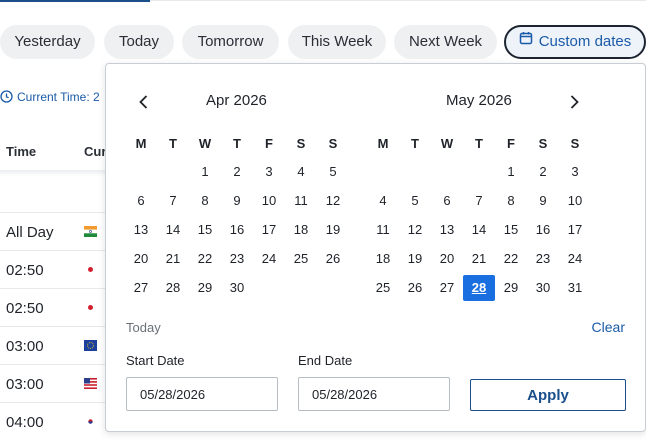  I want to click on today-filter-button: Today, so click(139, 42).